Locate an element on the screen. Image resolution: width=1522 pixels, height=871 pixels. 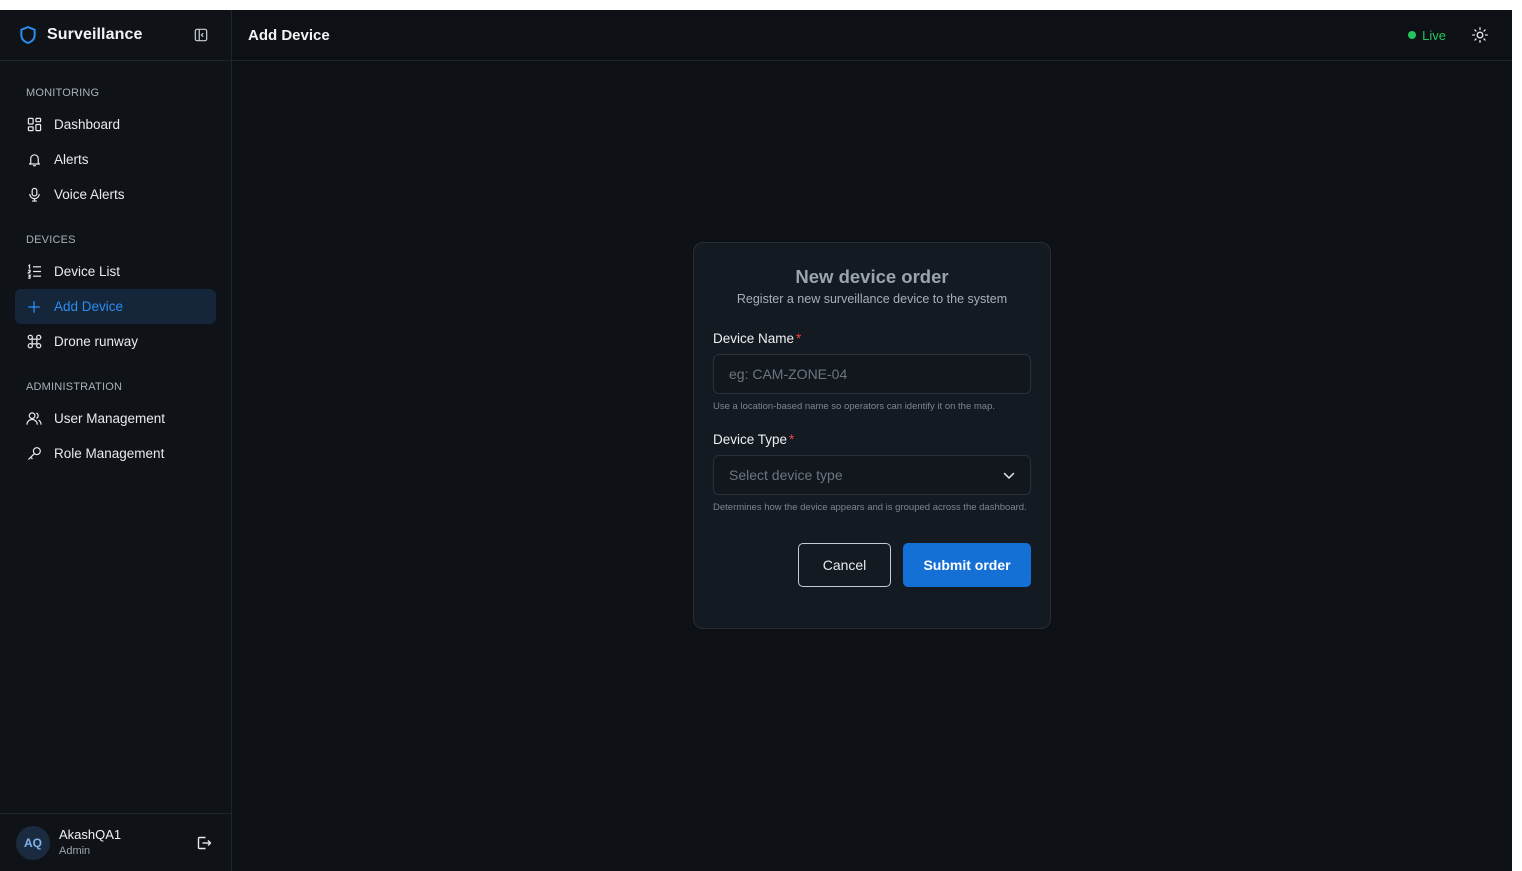
status-dot-icon is located at coordinates (1412, 35).